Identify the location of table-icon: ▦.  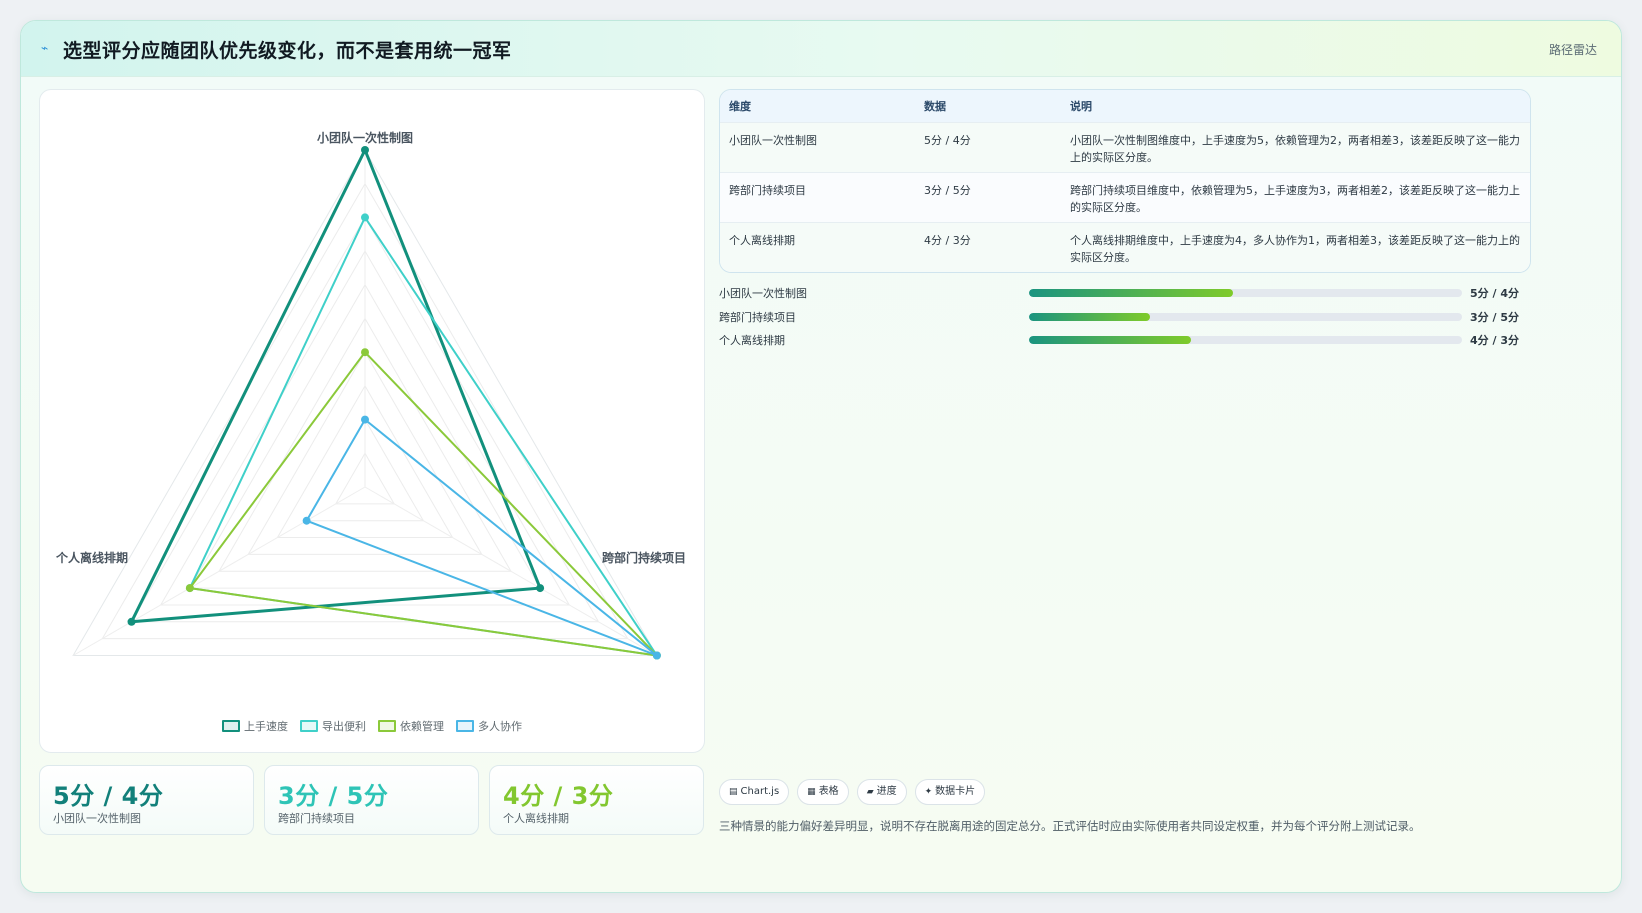
(811, 792).